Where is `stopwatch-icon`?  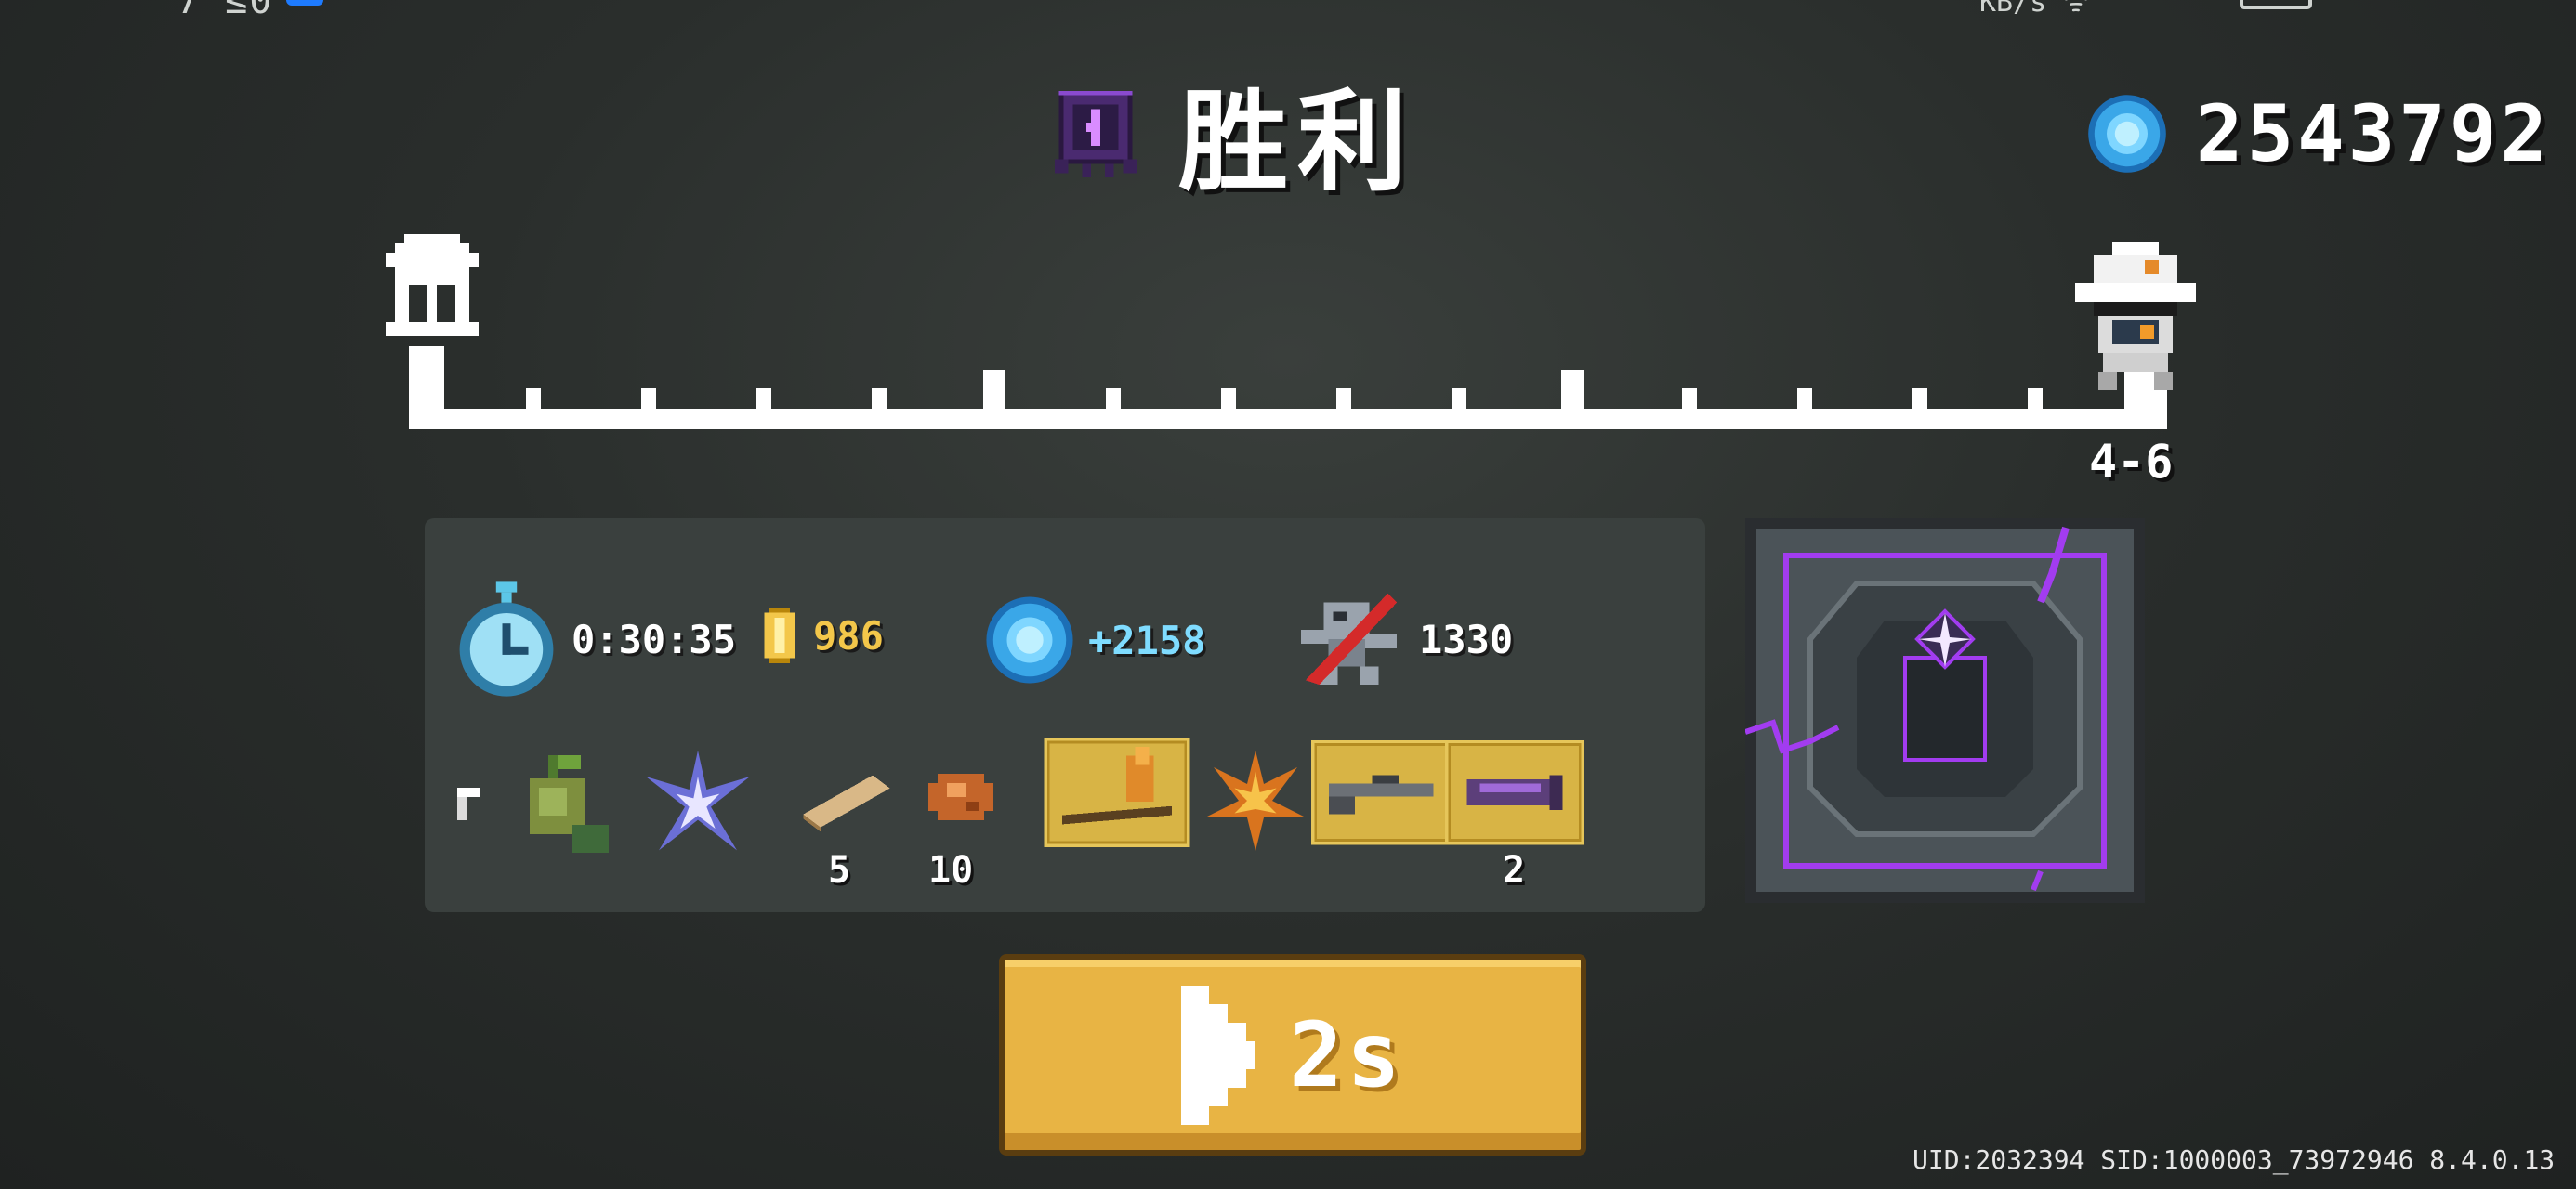
stopwatch-icon is located at coordinates (506, 639).